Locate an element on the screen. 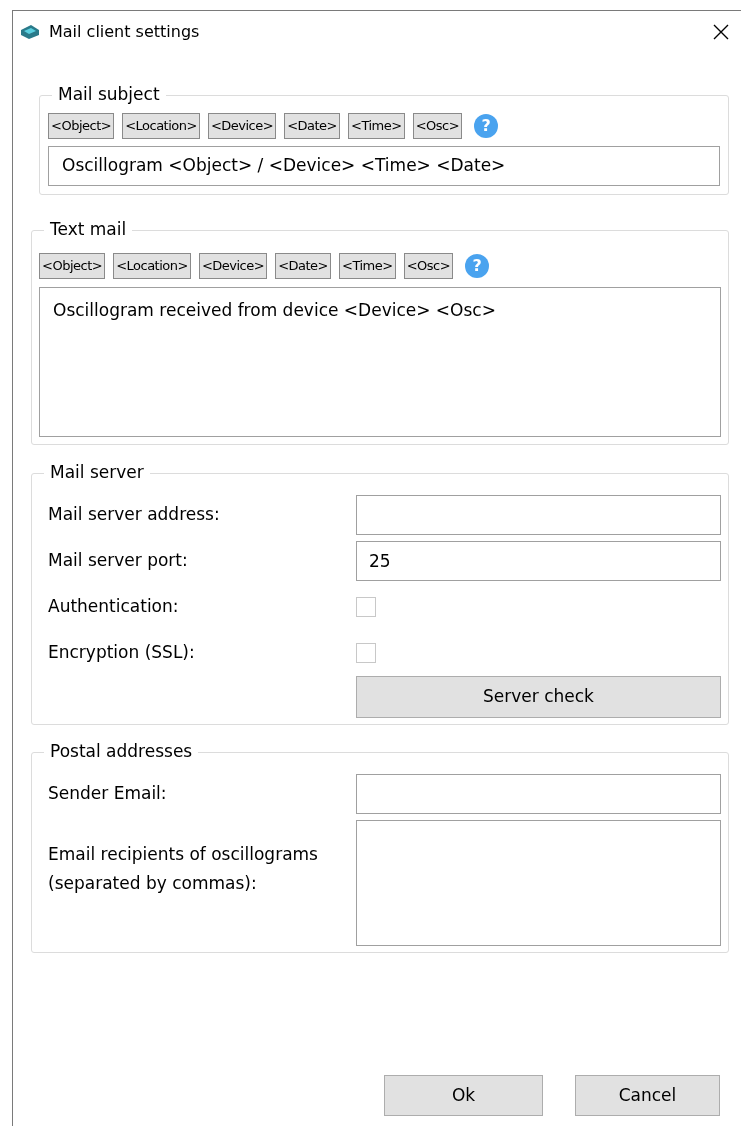 The height and width of the screenshot is (1126, 741). field-label: Mail server address: is located at coordinates (134, 515).